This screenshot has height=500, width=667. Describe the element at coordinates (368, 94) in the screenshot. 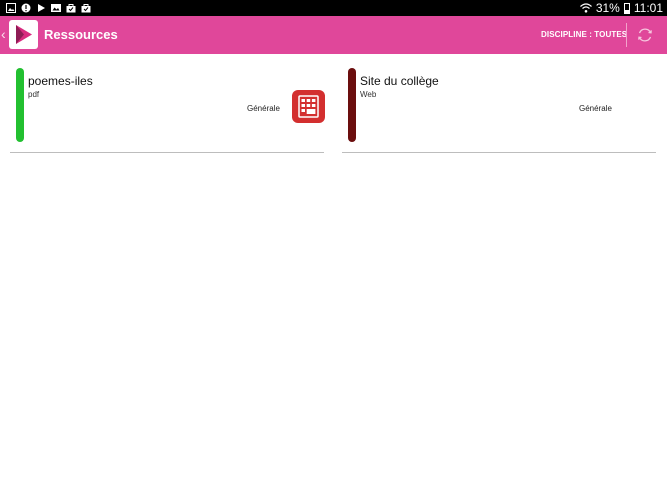

I see `resource-type: Web` at that location.